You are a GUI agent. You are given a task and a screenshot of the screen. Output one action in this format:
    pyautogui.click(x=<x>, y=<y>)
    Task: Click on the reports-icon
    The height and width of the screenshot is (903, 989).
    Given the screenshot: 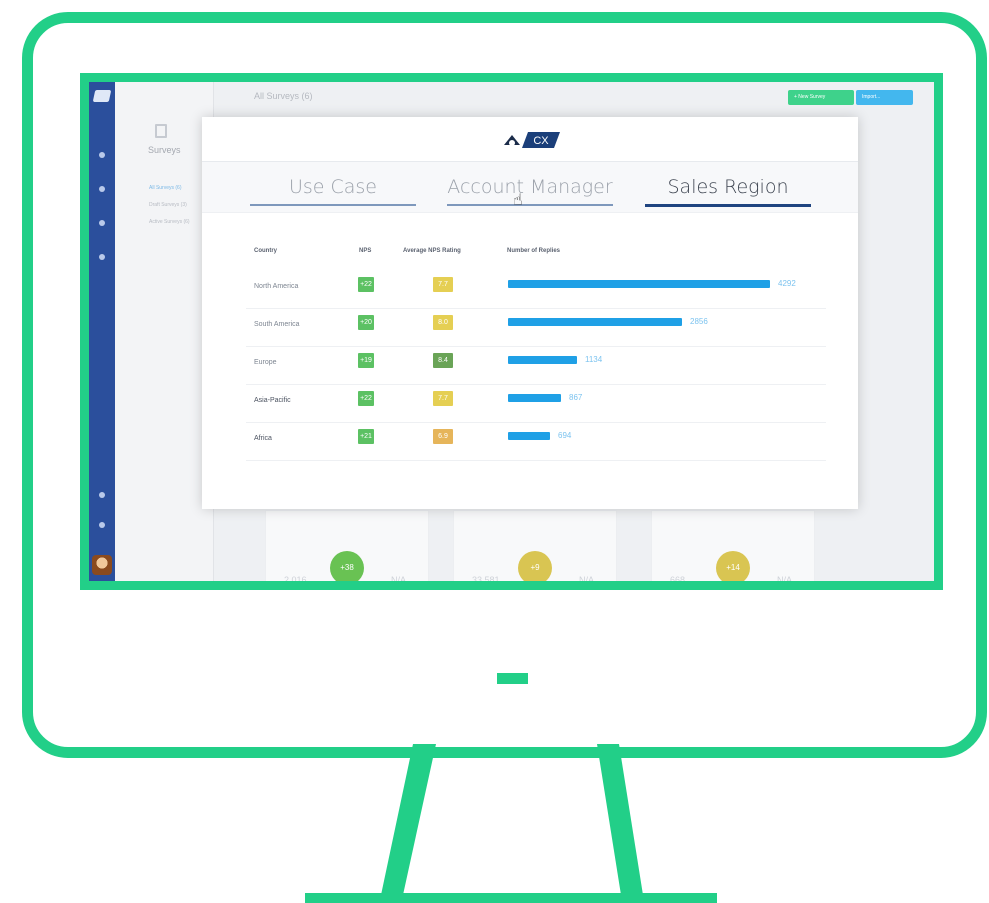 What is the action you would take?
    pyautogui.click(x=102, y=257)
    